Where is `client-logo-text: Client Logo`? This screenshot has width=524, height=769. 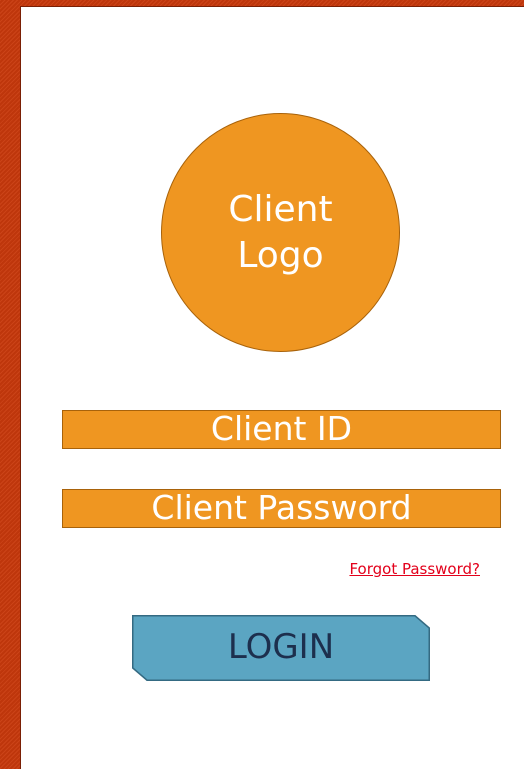 client-logo-text: Client Logo is located at coordinates (280, 232).